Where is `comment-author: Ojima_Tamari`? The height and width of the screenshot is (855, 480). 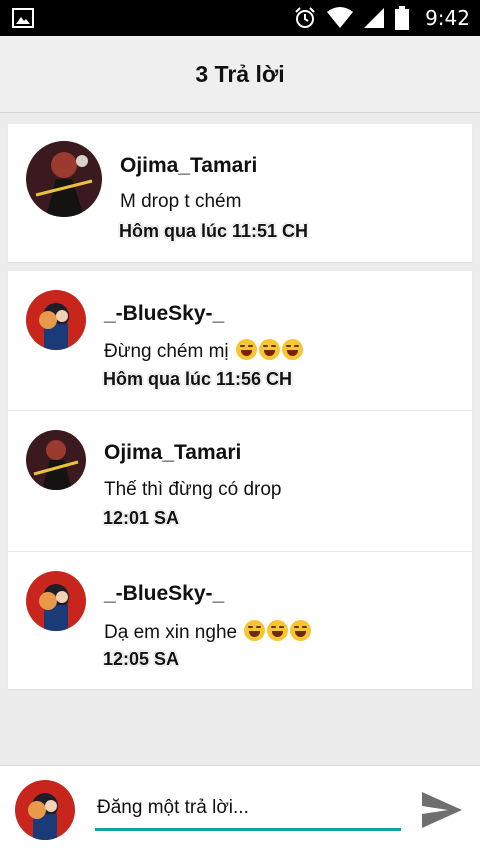 comment-author: Ojima_Tamari is located at coordinates (188, 166).